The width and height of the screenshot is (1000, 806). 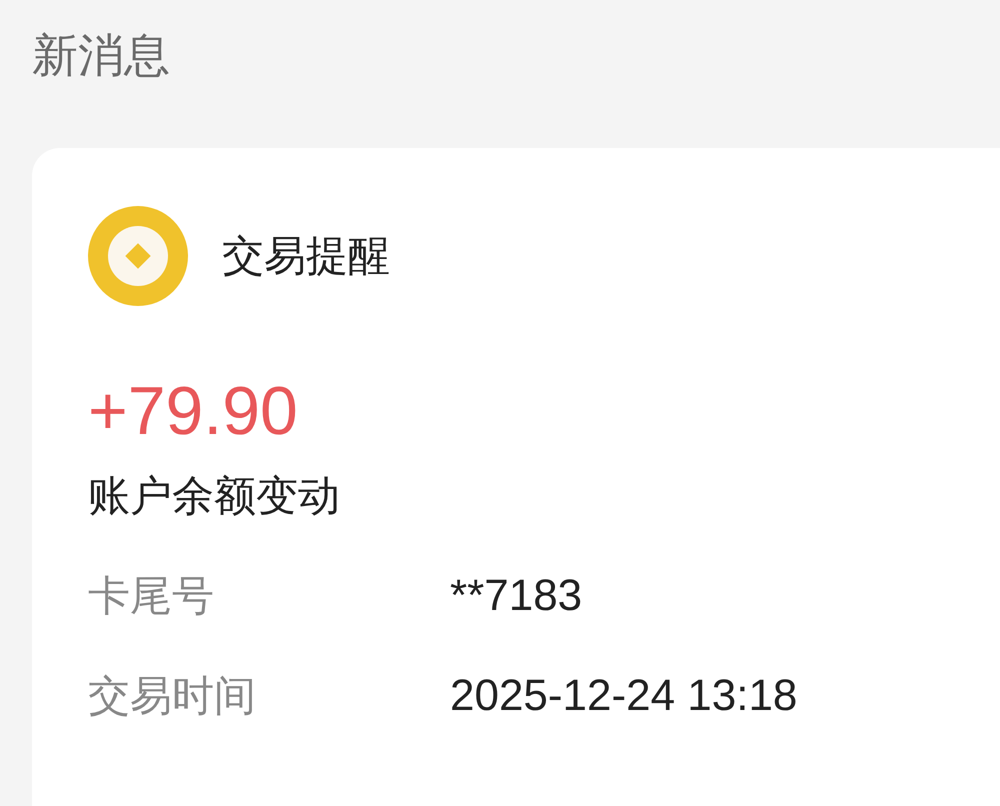 I want to click on field-value: 2025-12-24 13:18, so click(x=624, y=696).